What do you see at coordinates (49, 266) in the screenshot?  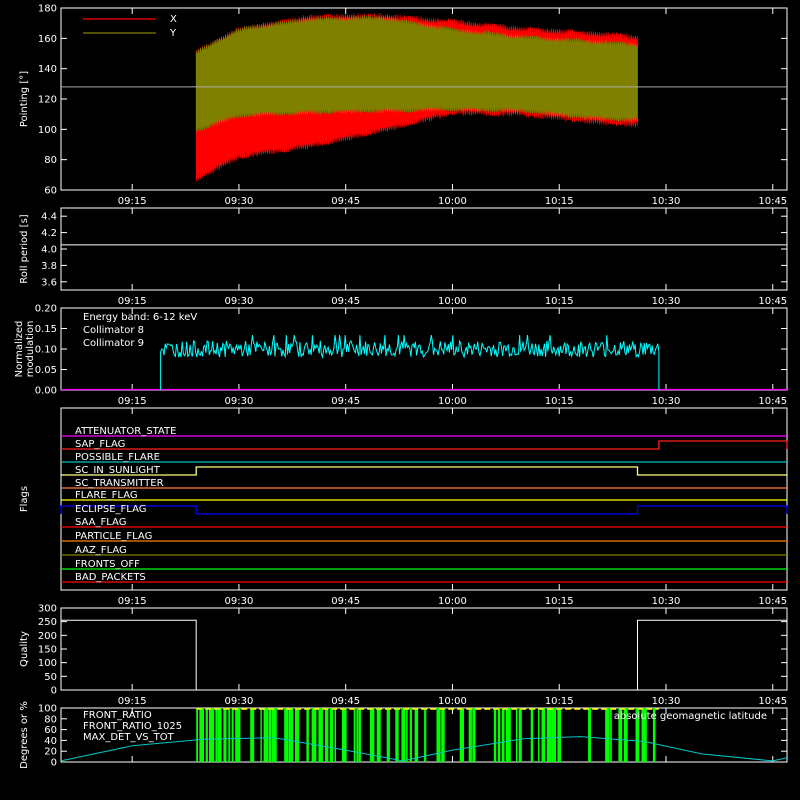 I see `y-tick-label: 3.8` at bounding box center [49, 266].